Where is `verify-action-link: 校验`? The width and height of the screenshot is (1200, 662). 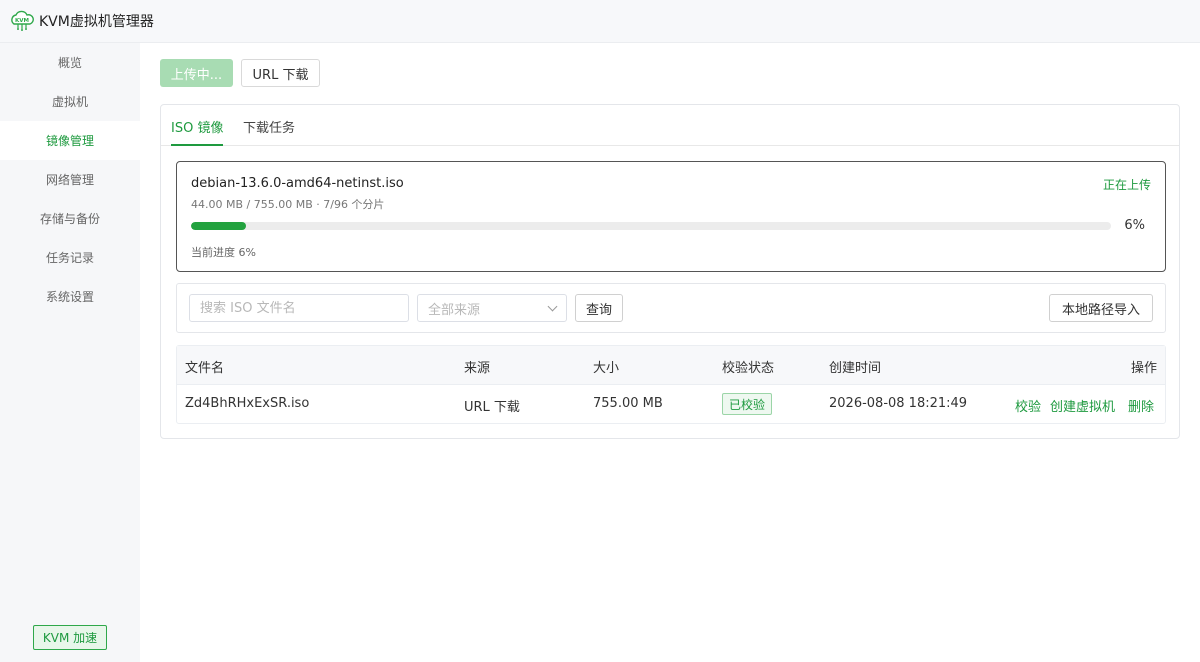
verify-action-link: 校验 is located at coordinates (1028, 405).